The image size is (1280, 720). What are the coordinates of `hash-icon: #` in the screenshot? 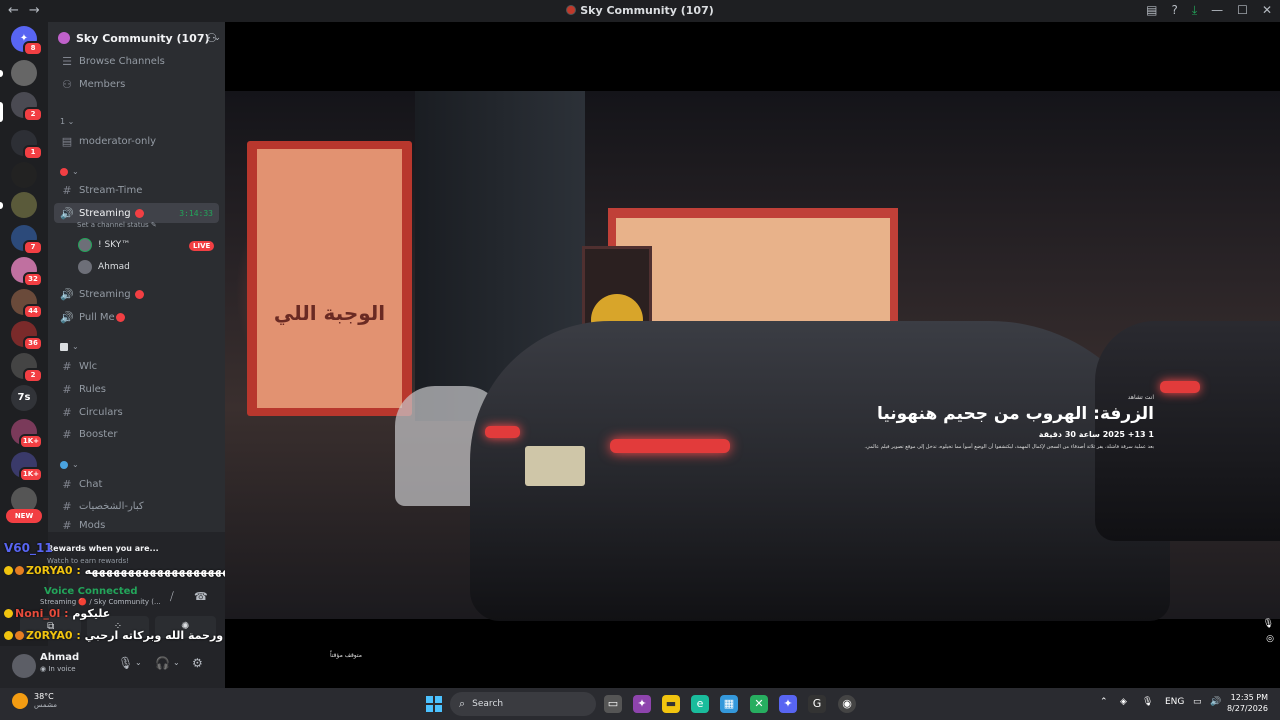 It's located at (67, 434).